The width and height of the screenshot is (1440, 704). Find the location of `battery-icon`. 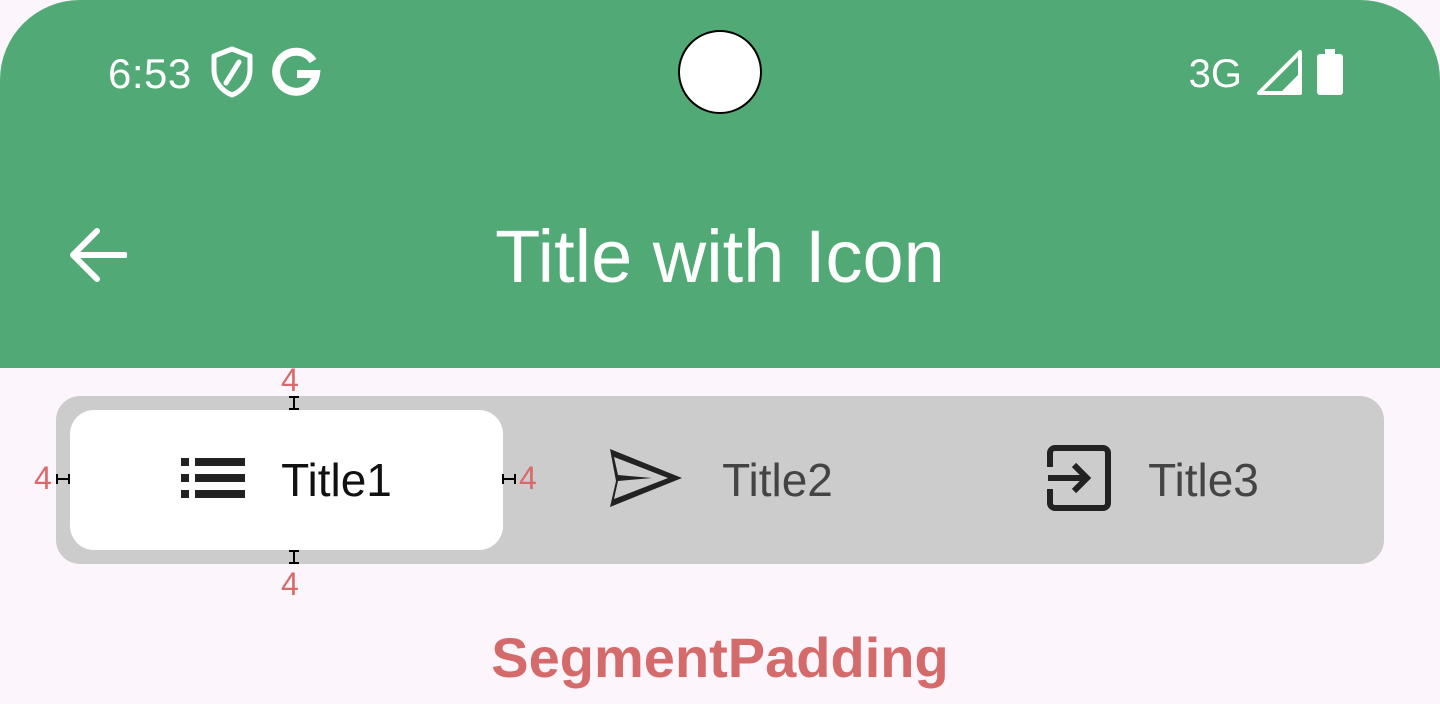

battery-icon is located at coordinates (1330, 74).